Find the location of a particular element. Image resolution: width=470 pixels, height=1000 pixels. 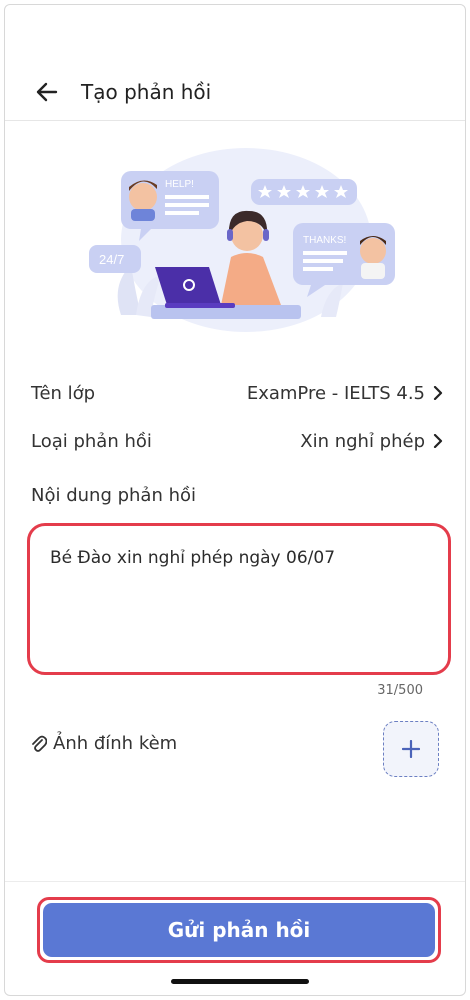

plus-icon is located at coordinates (411, 749).